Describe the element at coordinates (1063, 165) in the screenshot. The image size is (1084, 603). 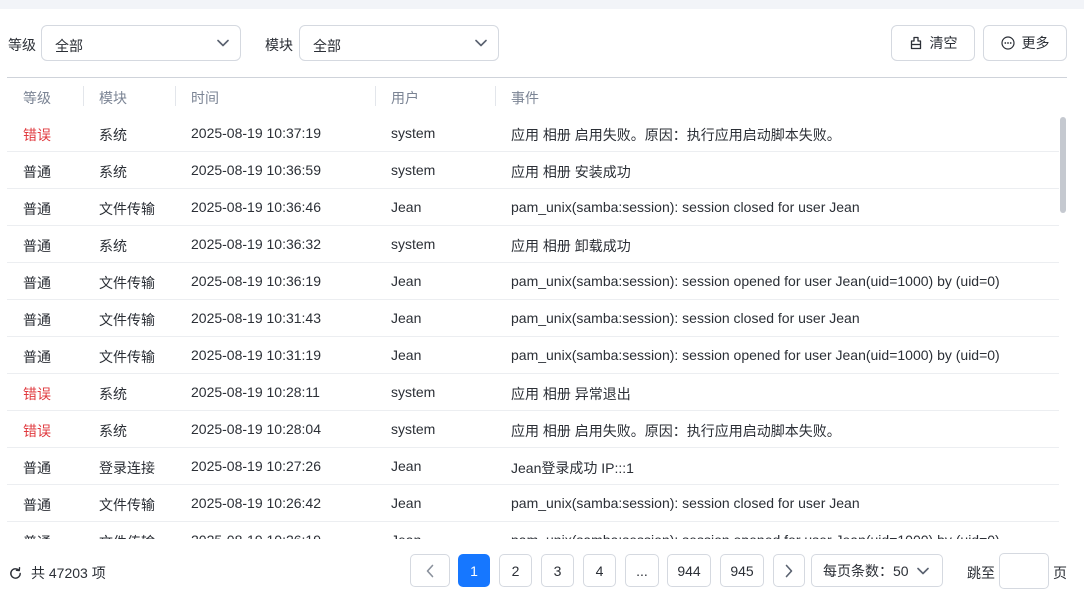
I see `scrollbar-thumb` at that location.